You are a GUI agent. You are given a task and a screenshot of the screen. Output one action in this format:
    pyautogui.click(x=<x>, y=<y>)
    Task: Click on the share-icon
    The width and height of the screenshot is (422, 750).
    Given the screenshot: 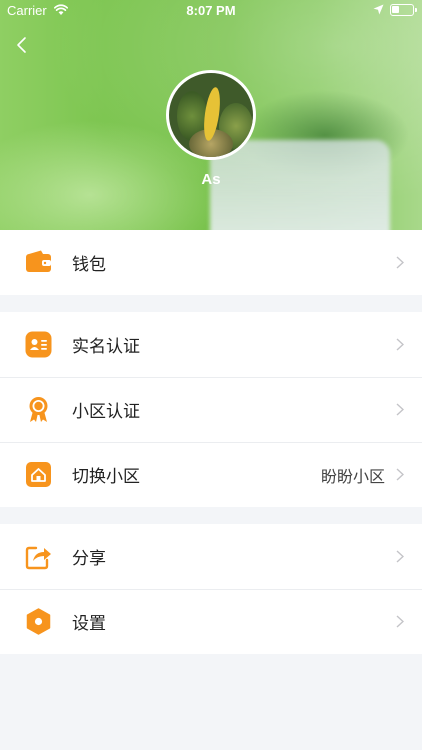 What is the action you would take?
    pyautogui.click(x=38, y=558)
    